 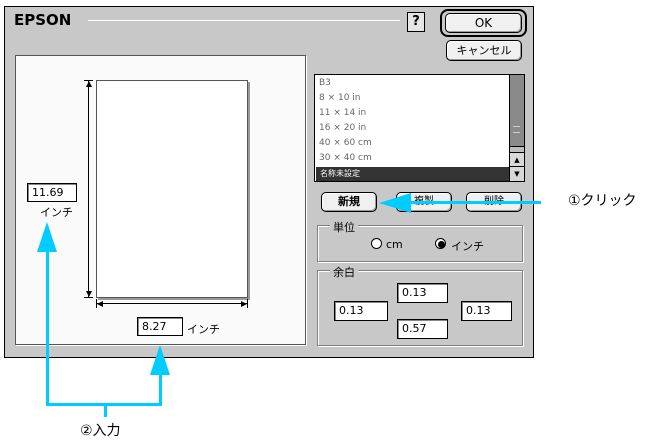 I want to click on radio-selected-dot, so click(x=441, y=244).